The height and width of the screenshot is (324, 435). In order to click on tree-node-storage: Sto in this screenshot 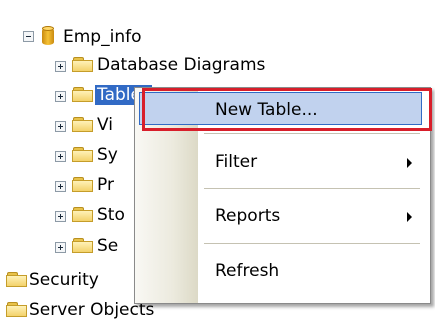, I will do `click(111, 215)`.